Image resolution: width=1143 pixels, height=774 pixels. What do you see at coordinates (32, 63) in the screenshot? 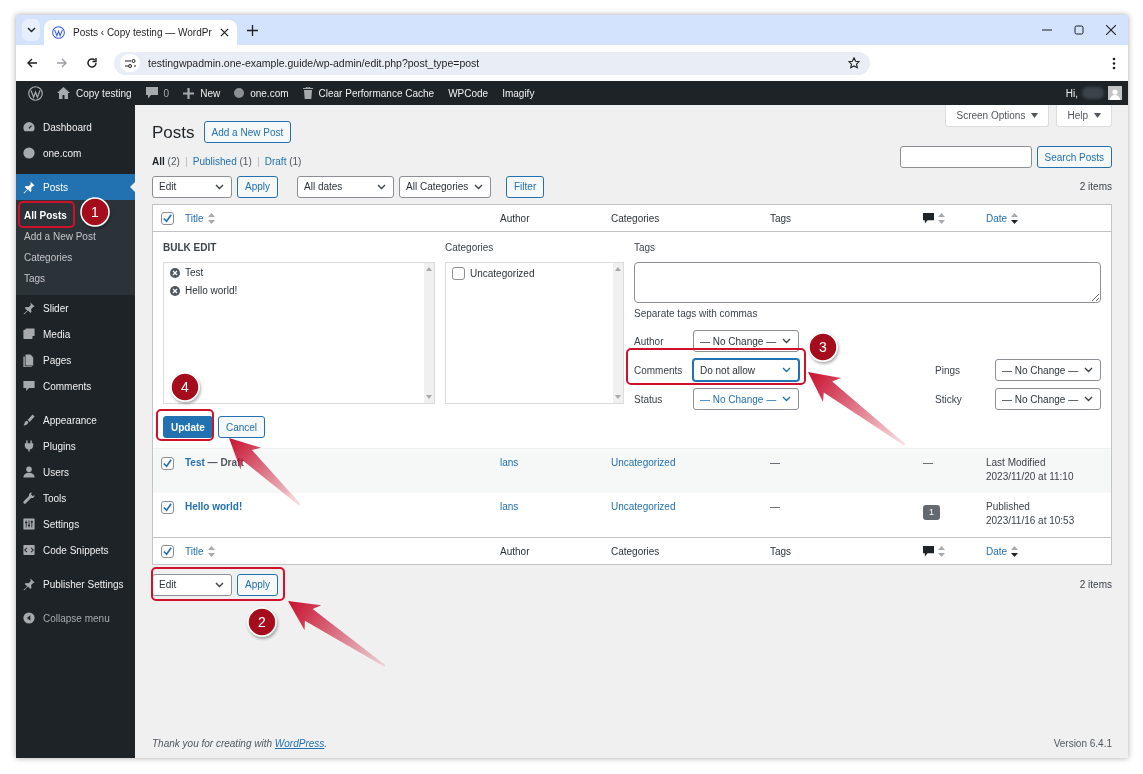
I see `back-icon` at bounding box center [32, 63].